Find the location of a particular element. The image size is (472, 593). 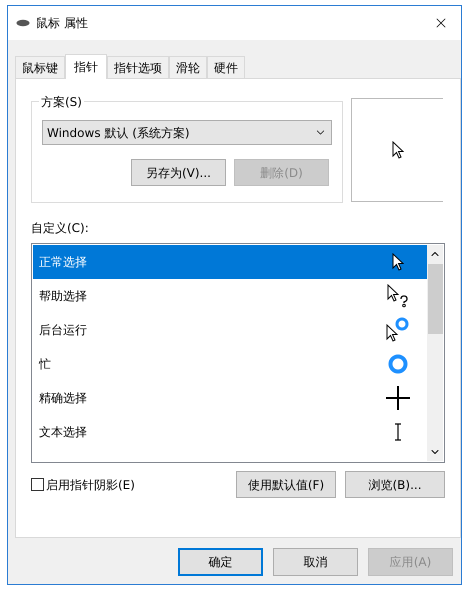

cursor-list-item: 文本选择 is located at coordinates (230, 432).